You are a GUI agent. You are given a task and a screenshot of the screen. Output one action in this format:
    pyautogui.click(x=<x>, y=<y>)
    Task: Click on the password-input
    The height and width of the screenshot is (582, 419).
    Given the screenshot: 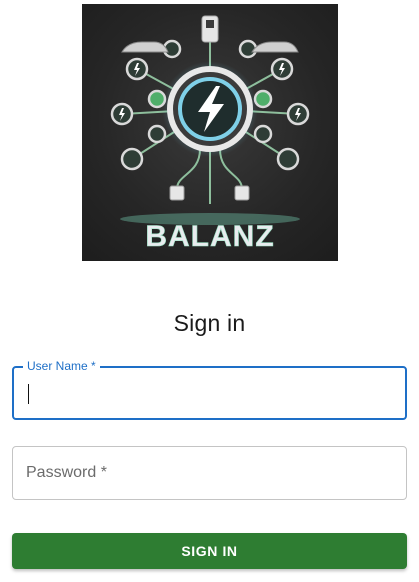 What is the action you would take?
    pyautogui.click(x=209, y=473)
    